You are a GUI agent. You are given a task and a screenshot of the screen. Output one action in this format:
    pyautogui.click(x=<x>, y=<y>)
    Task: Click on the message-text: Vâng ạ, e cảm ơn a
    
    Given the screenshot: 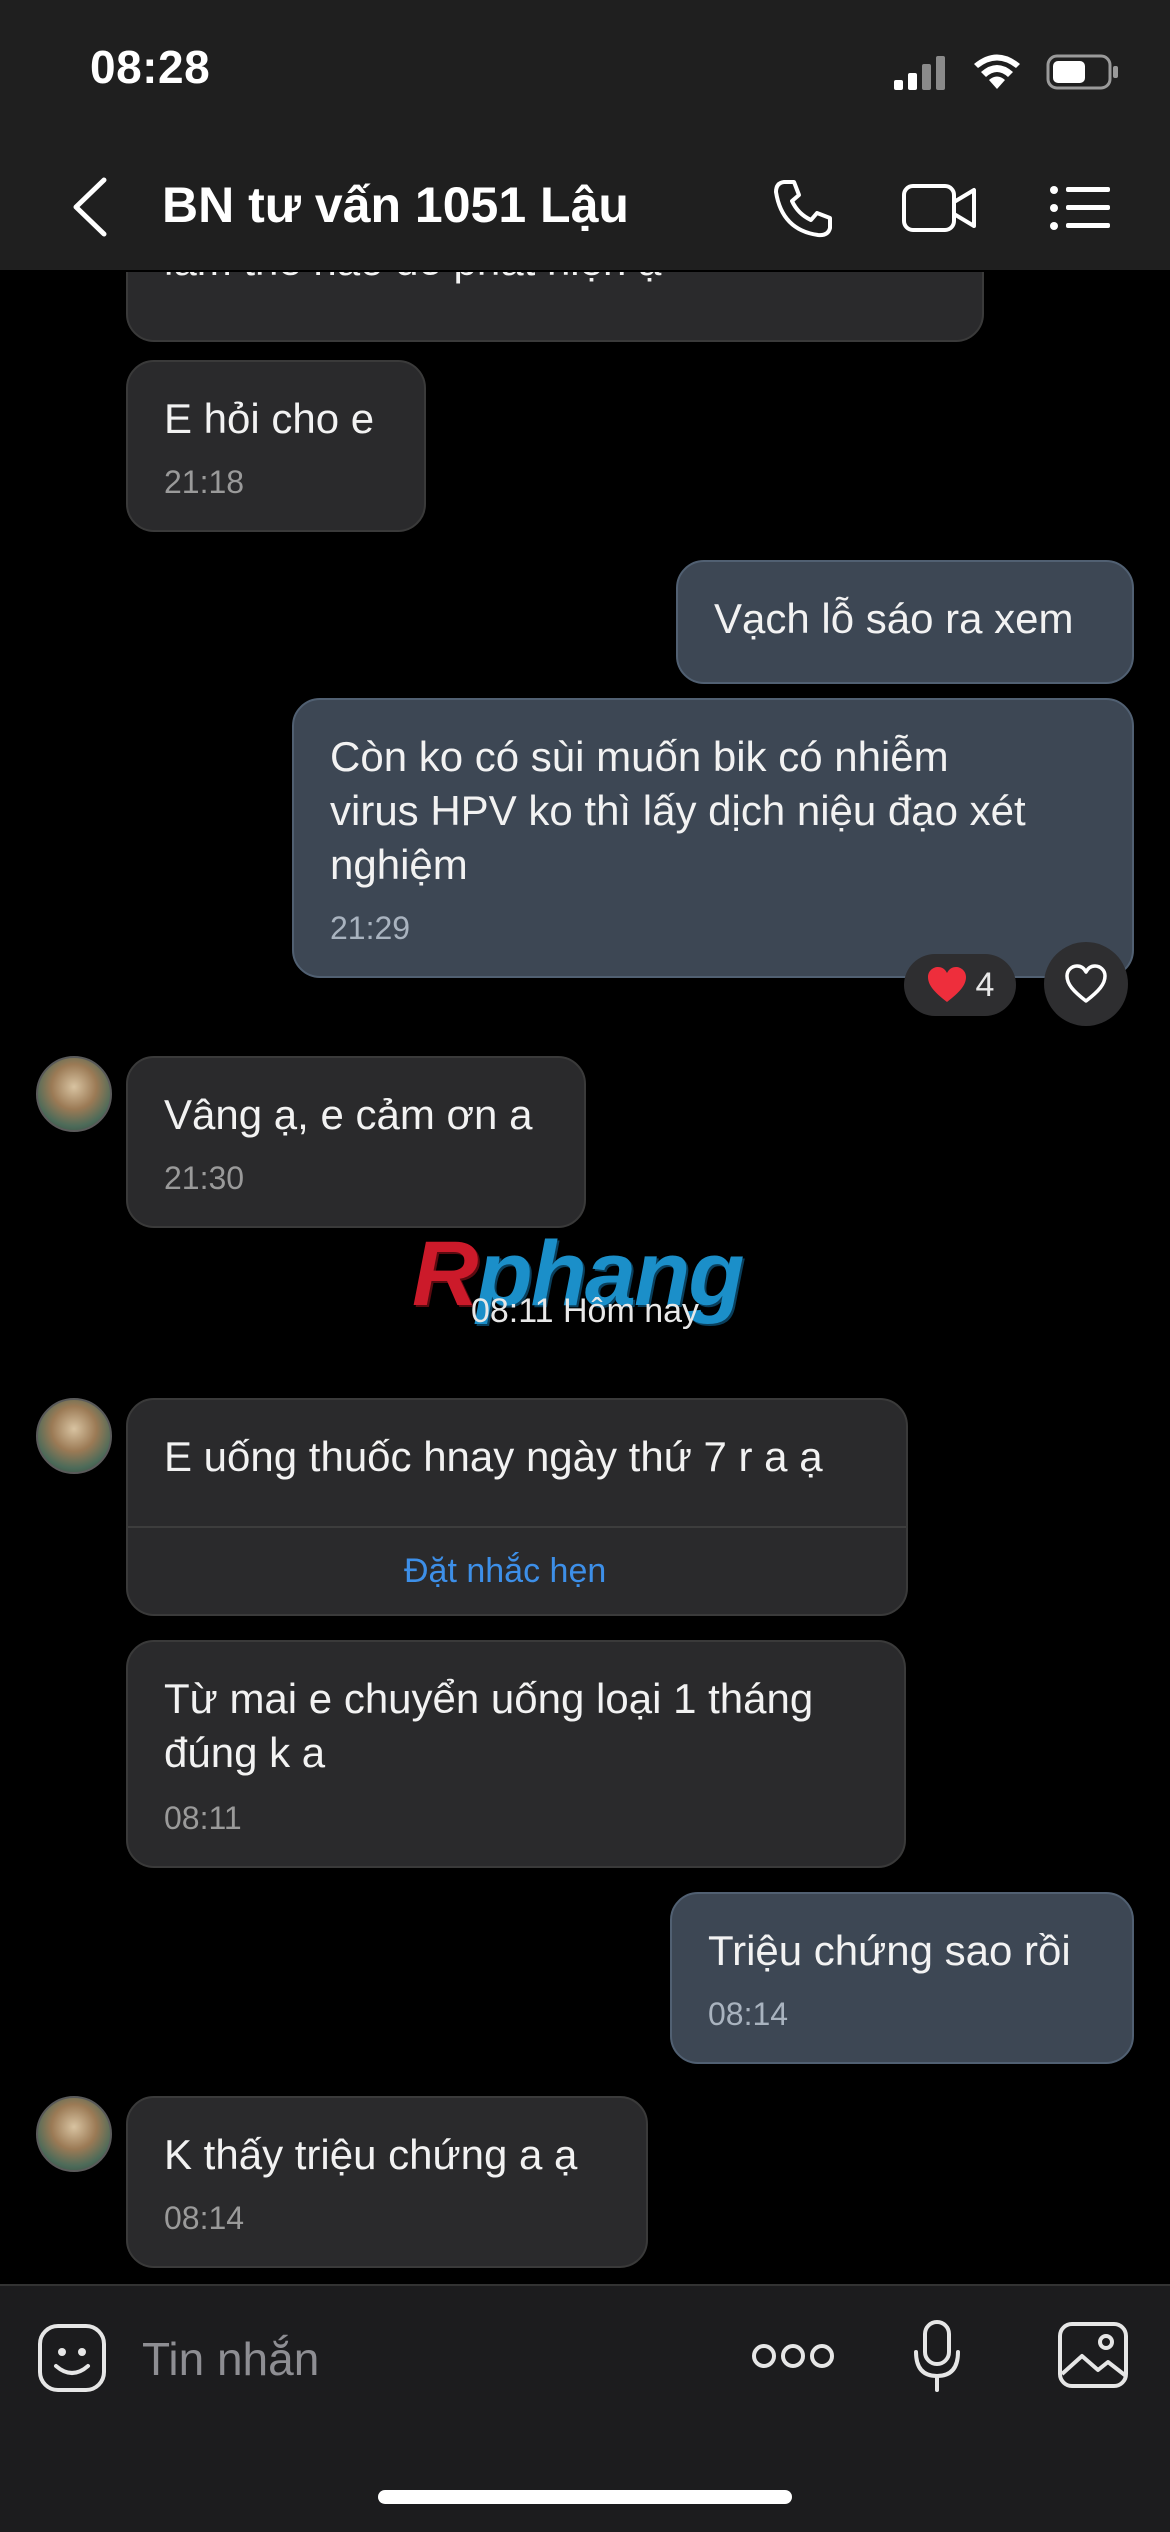 What is the action you would take?
    pyautogui.click(x=348, y=1114)
    